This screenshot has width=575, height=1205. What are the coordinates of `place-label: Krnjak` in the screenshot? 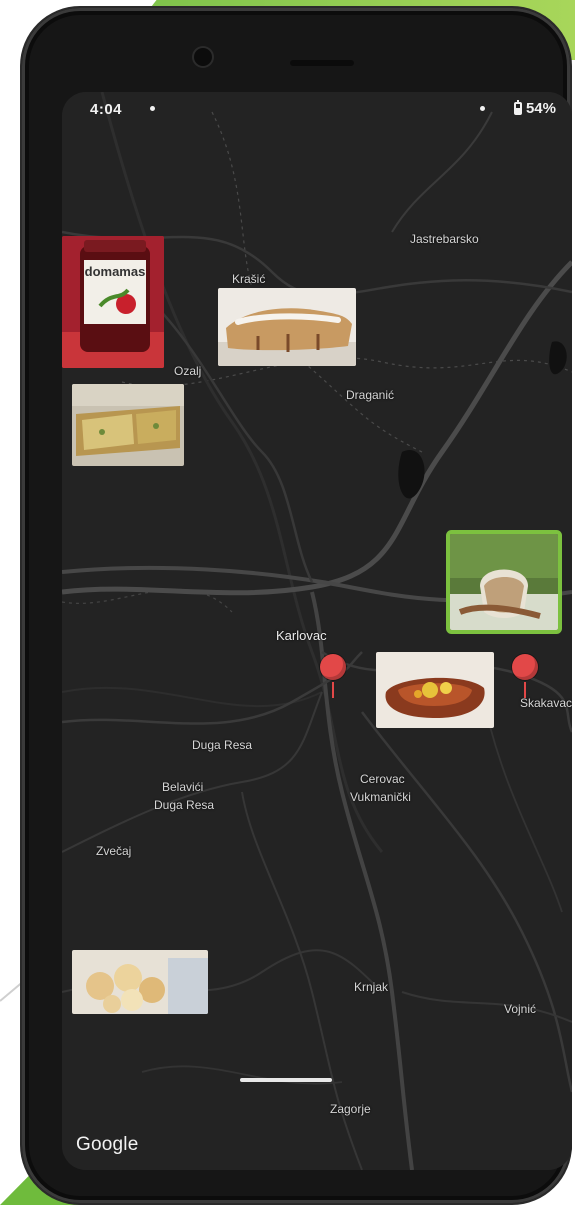 It's located at (371, 987).